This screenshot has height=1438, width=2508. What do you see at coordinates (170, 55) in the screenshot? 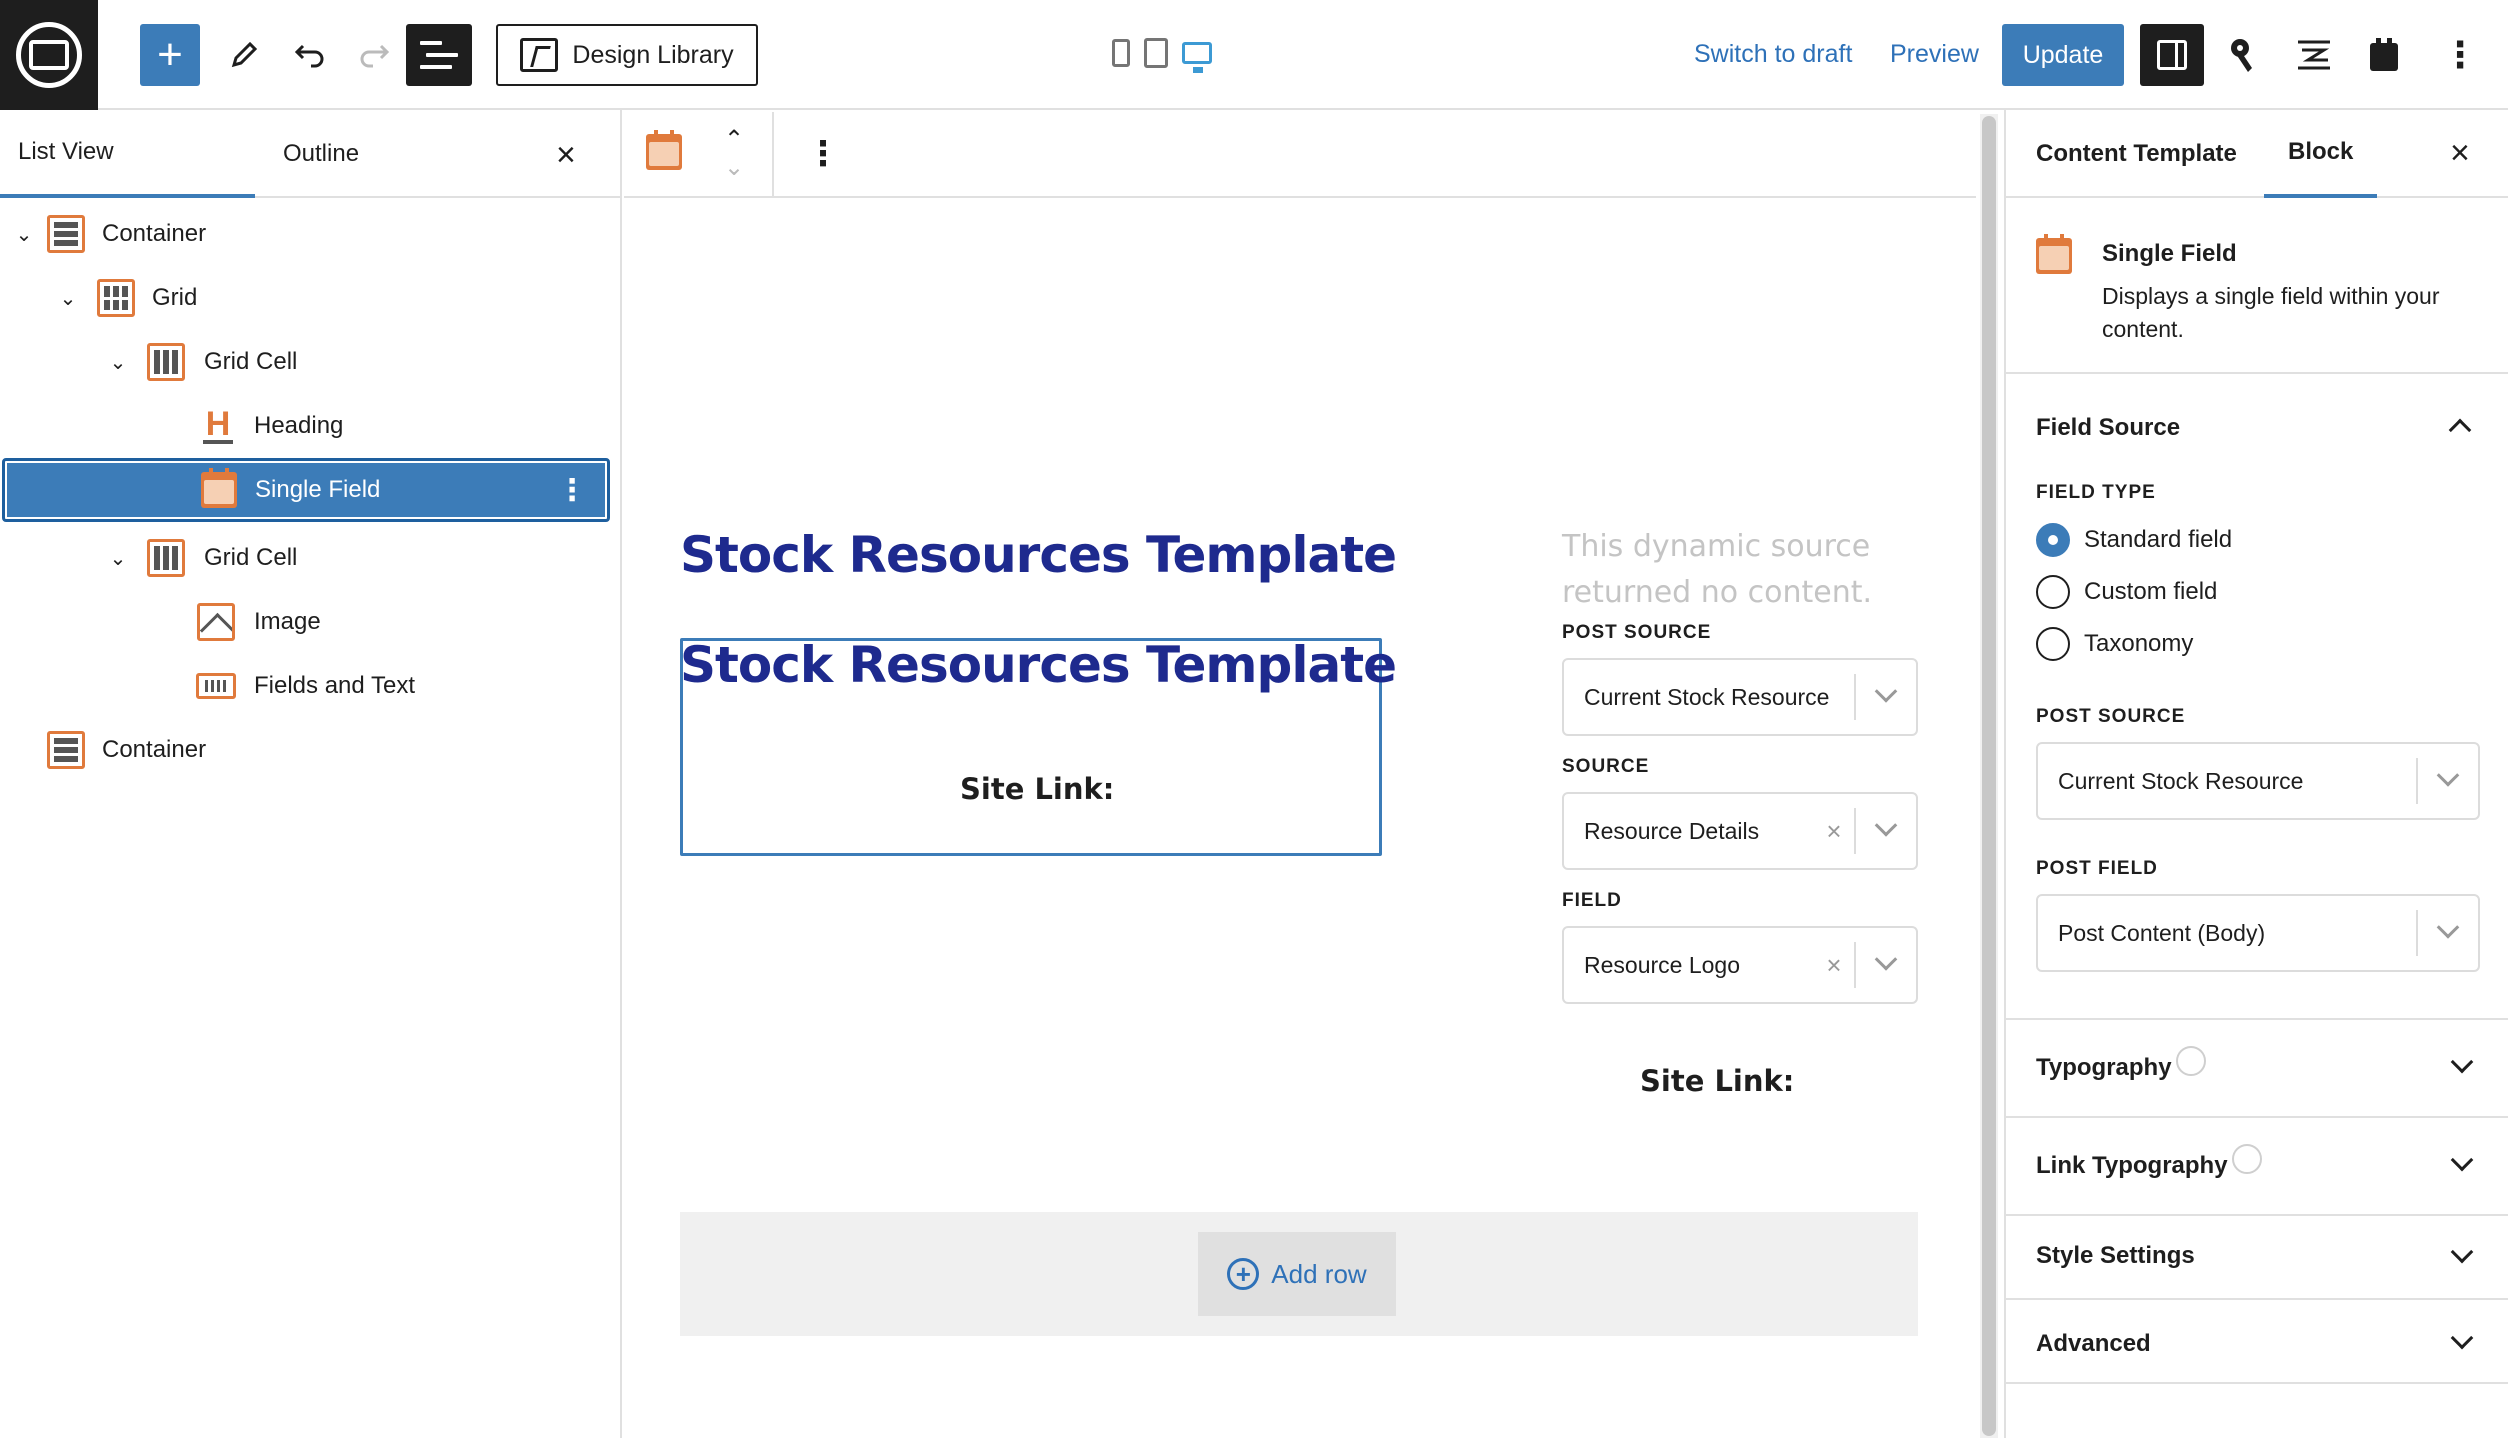
I see `block-inserter-button: +` at bounding box center [170, 55].